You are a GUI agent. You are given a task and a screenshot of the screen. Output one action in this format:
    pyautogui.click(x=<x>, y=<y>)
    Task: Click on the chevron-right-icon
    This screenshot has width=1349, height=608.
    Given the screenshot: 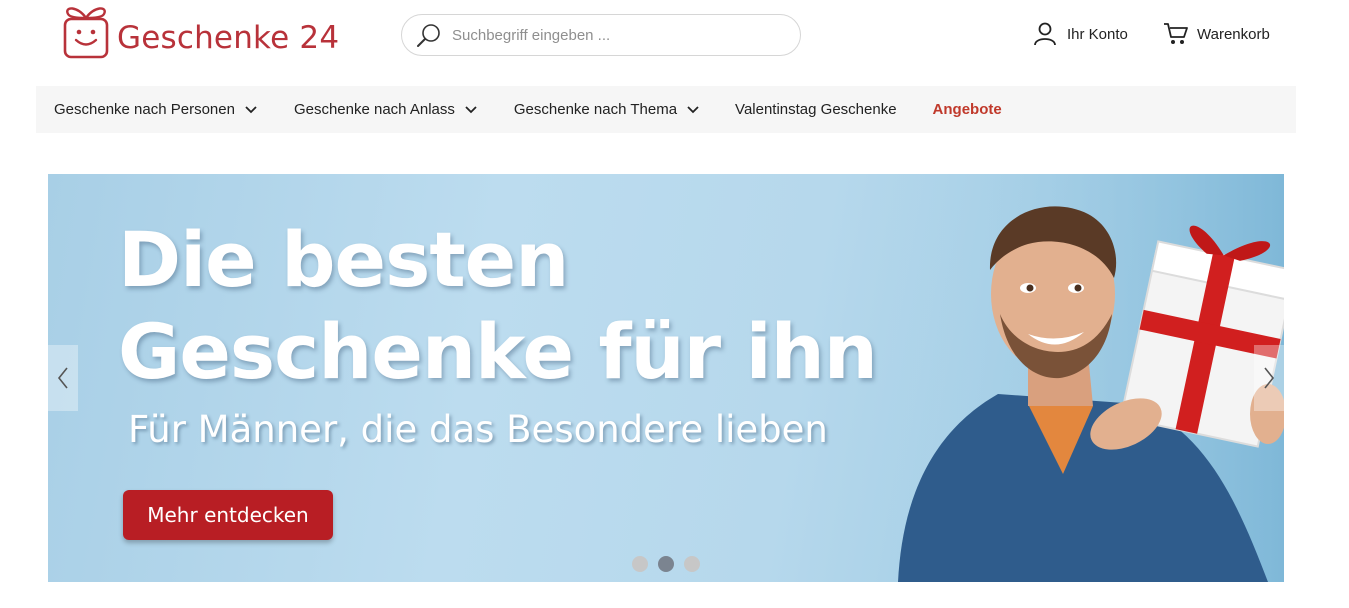 What is the action you would take?
    pyautogui.click(x=1269, y=378)
    